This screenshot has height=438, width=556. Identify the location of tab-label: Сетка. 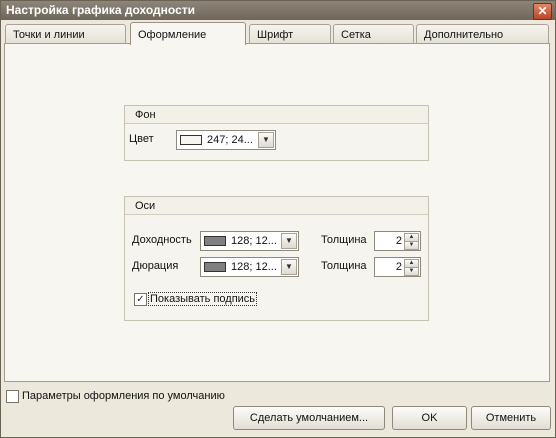
(356, 35).